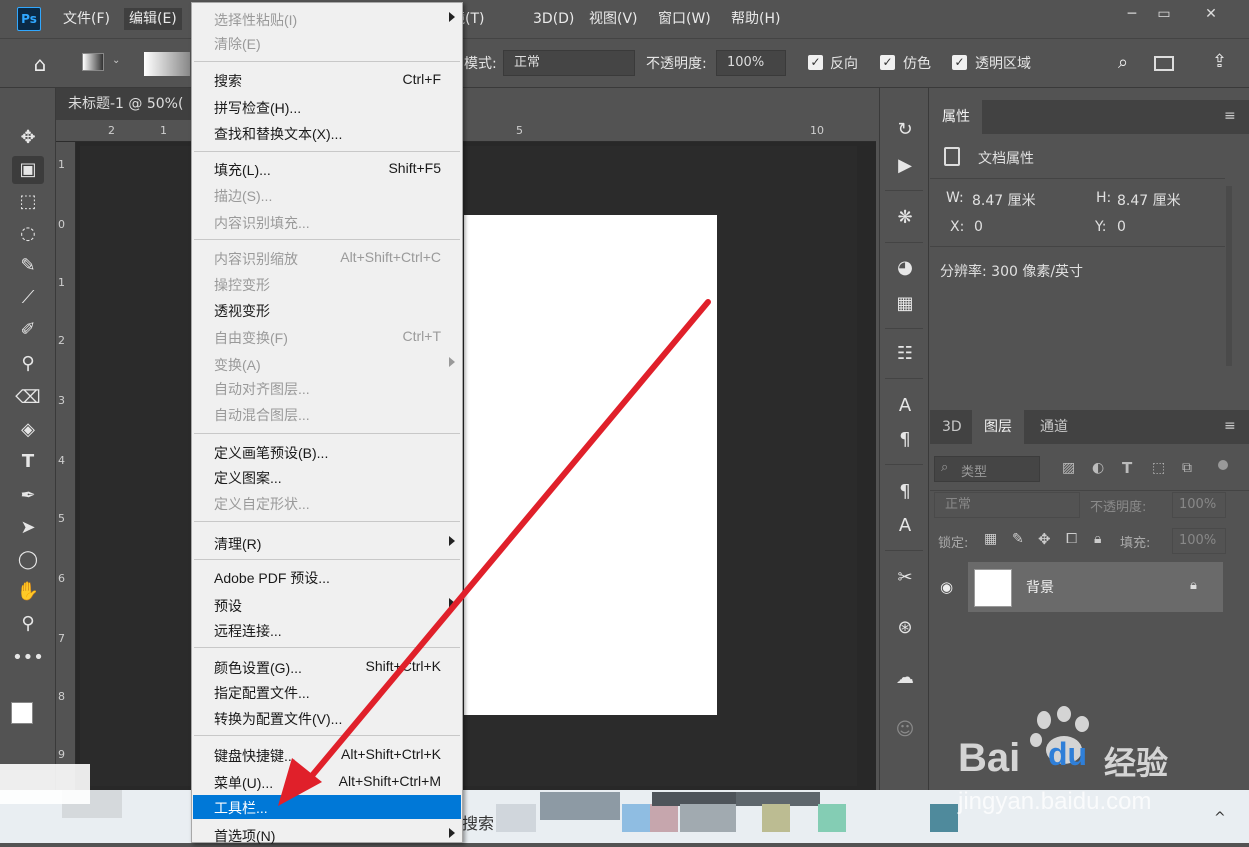 The width and height of the screenshot is (1249, 847). What do you see at coordinates (86, 19) in the screenshot?
I see `menu-file: 文件(F)` at bounding box center [86, 19].